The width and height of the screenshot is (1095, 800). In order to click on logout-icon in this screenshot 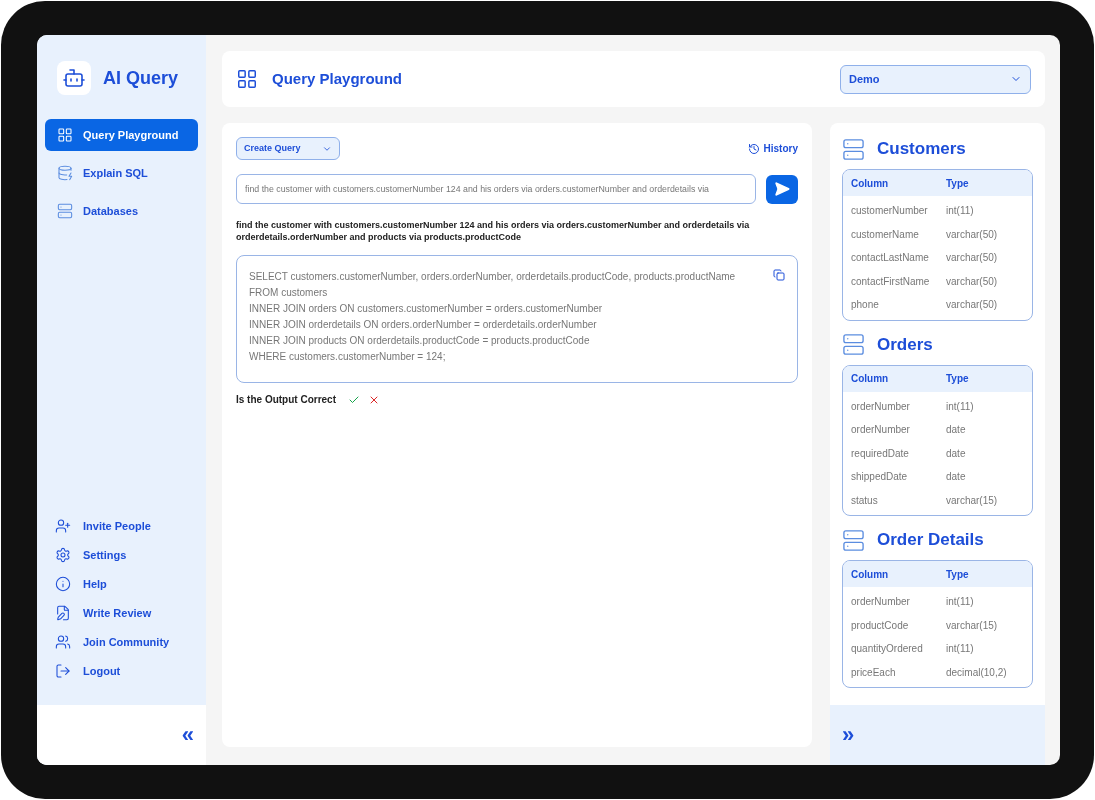, I will do `click(63, 671)`.